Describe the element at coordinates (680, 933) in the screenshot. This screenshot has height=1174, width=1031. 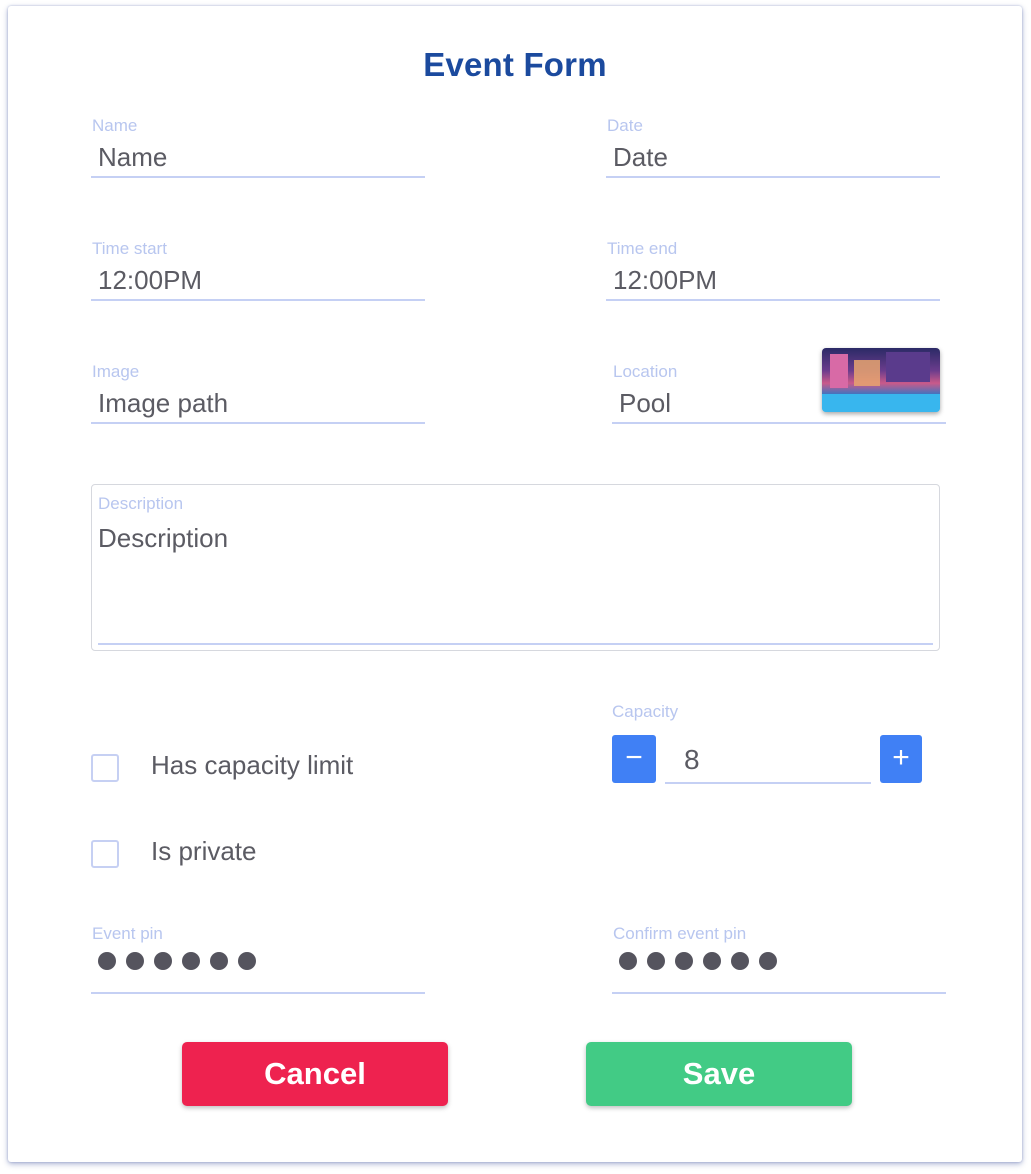
I see `confirm-event-pin-label: Confirm event pin` at that location.